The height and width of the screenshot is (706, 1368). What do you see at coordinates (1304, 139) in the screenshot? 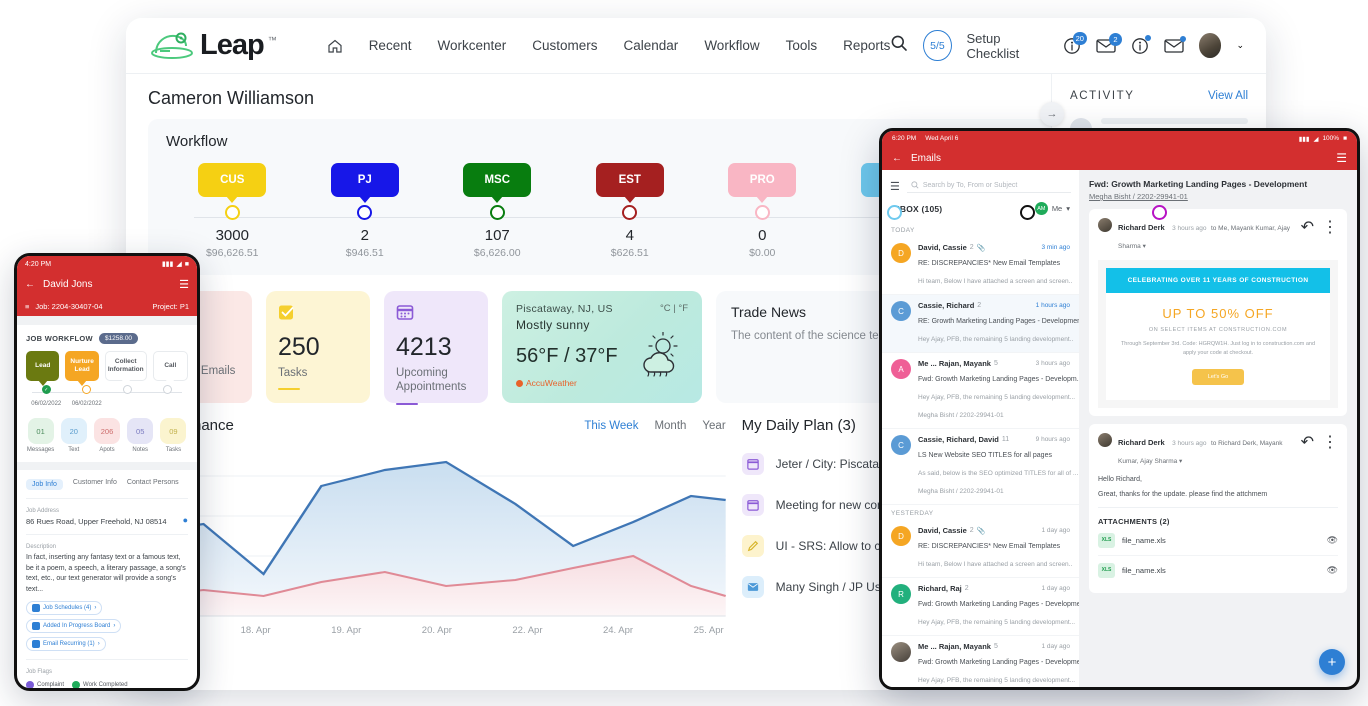
I see `signal-icon: ▮▮▮` at bounding box center [1304, 139].